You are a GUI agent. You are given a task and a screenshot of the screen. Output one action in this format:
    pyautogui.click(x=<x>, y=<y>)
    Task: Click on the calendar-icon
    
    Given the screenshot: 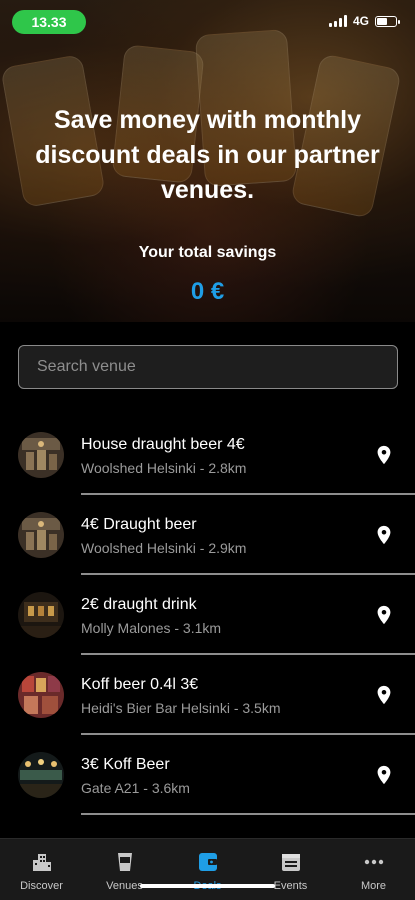 What is the action you would take?
    pyautogui.click(x=290, y=862)
    